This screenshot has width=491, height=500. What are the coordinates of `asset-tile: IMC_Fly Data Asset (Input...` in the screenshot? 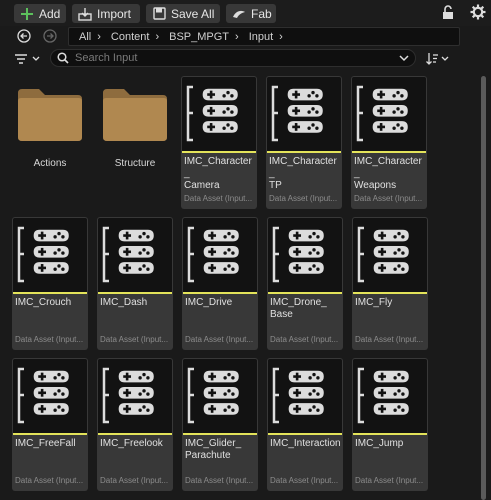 It's located at (390, 283).